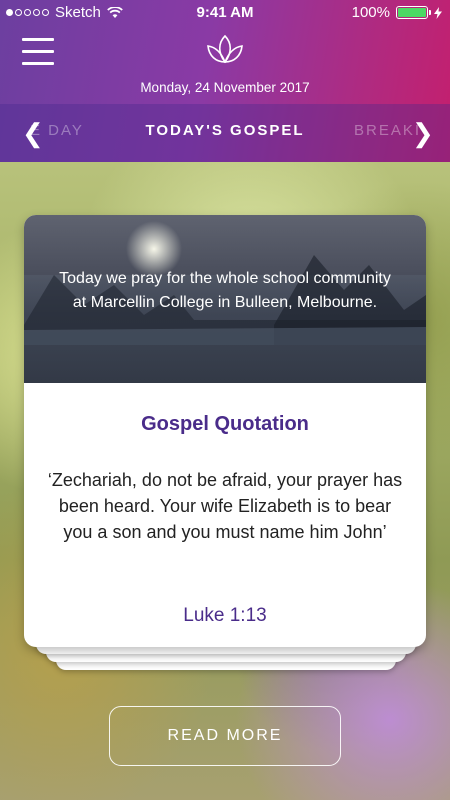  I want to click on lotus-logo-icon, so click(225, 55).